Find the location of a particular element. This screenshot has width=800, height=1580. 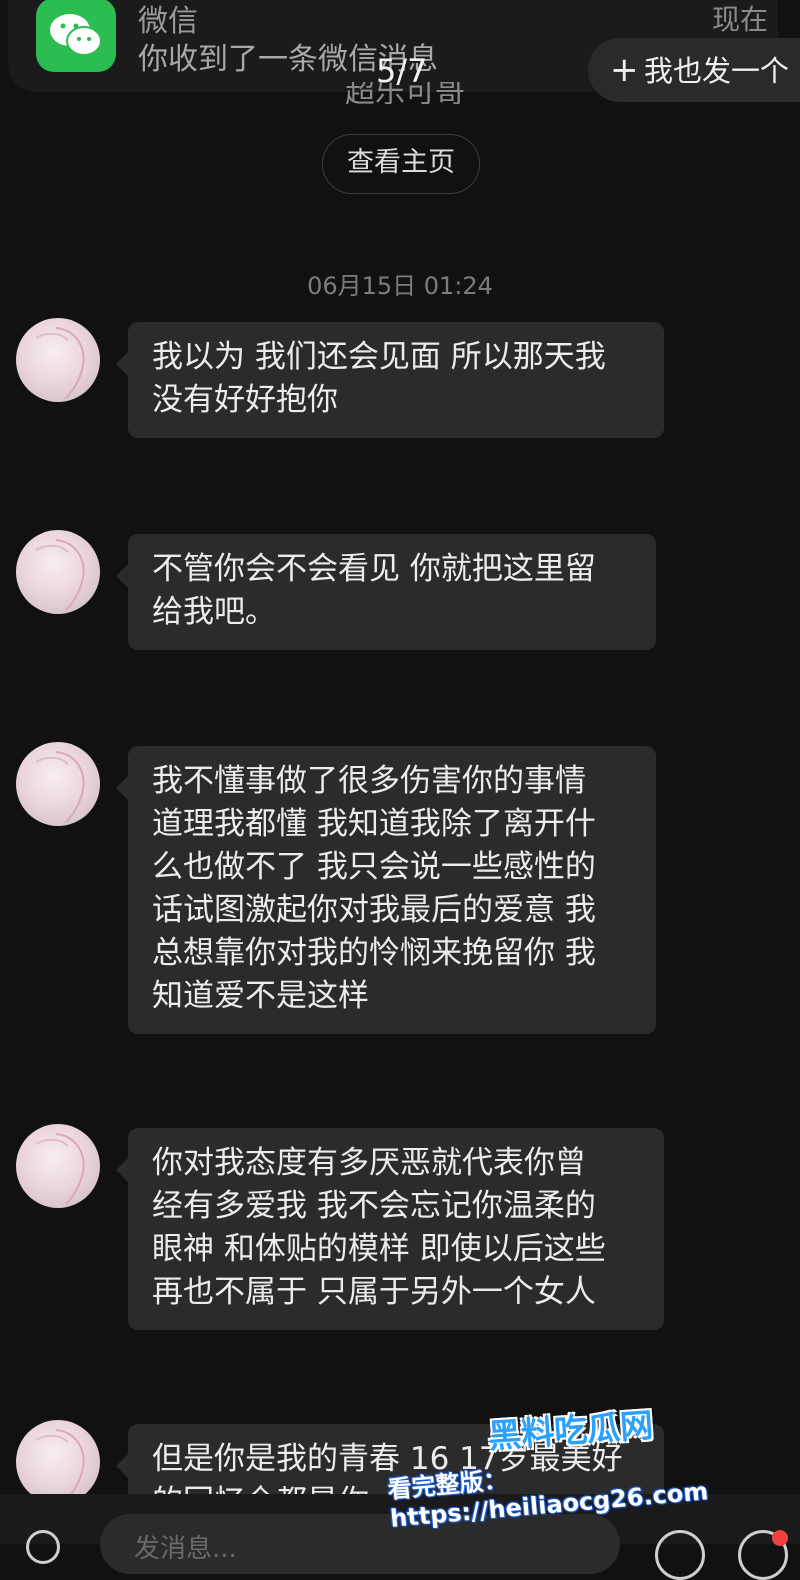

post-button-label: 我也发一个 is located at coordinates (717, 71).